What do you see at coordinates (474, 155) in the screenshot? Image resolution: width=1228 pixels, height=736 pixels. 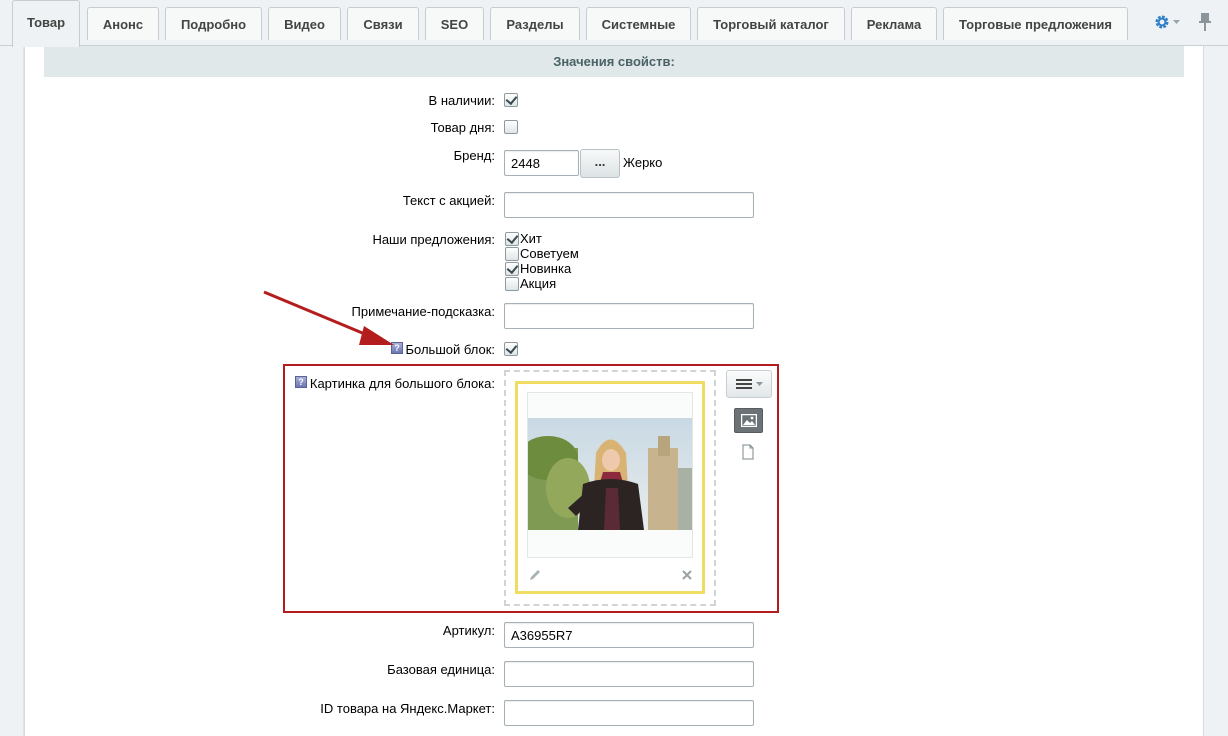 I see `brand-label: Бренд:` at bounding box center [474, 155].